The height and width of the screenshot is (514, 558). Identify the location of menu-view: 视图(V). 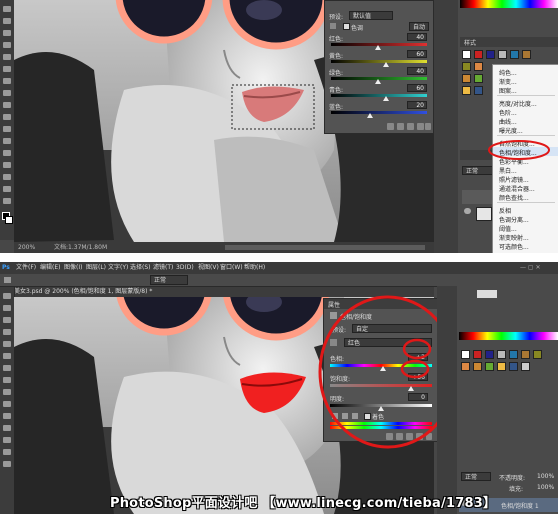
(208, 268).